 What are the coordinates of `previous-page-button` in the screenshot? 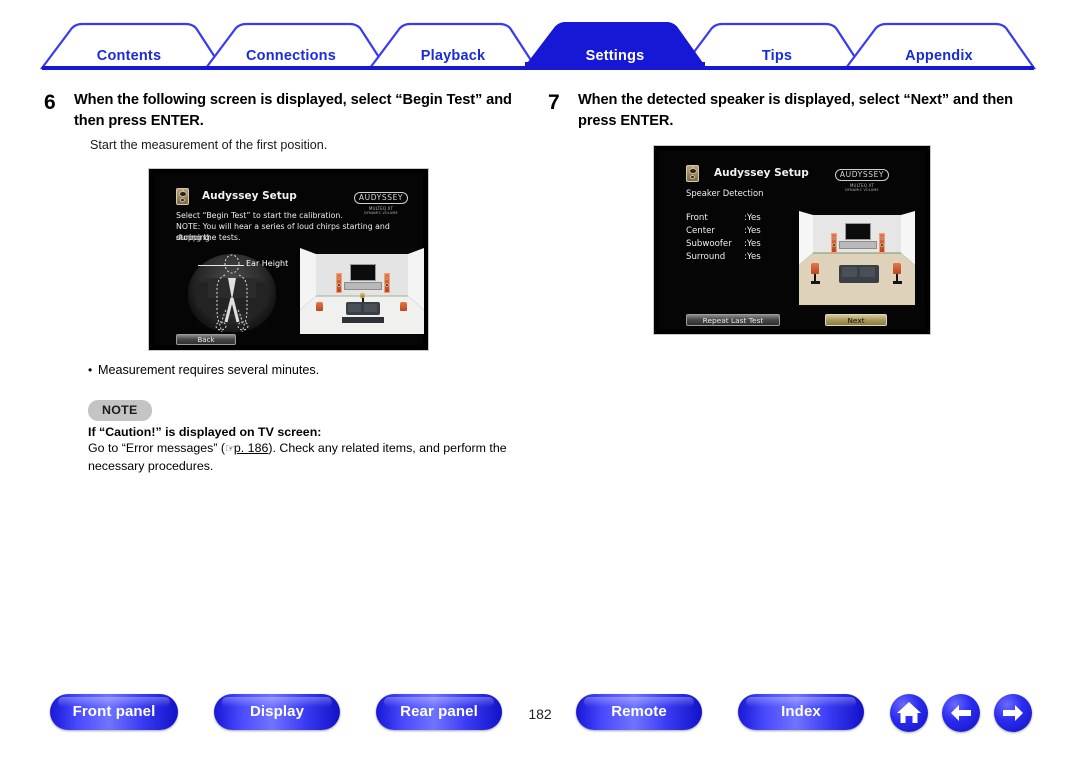 It's located at (961, 713).